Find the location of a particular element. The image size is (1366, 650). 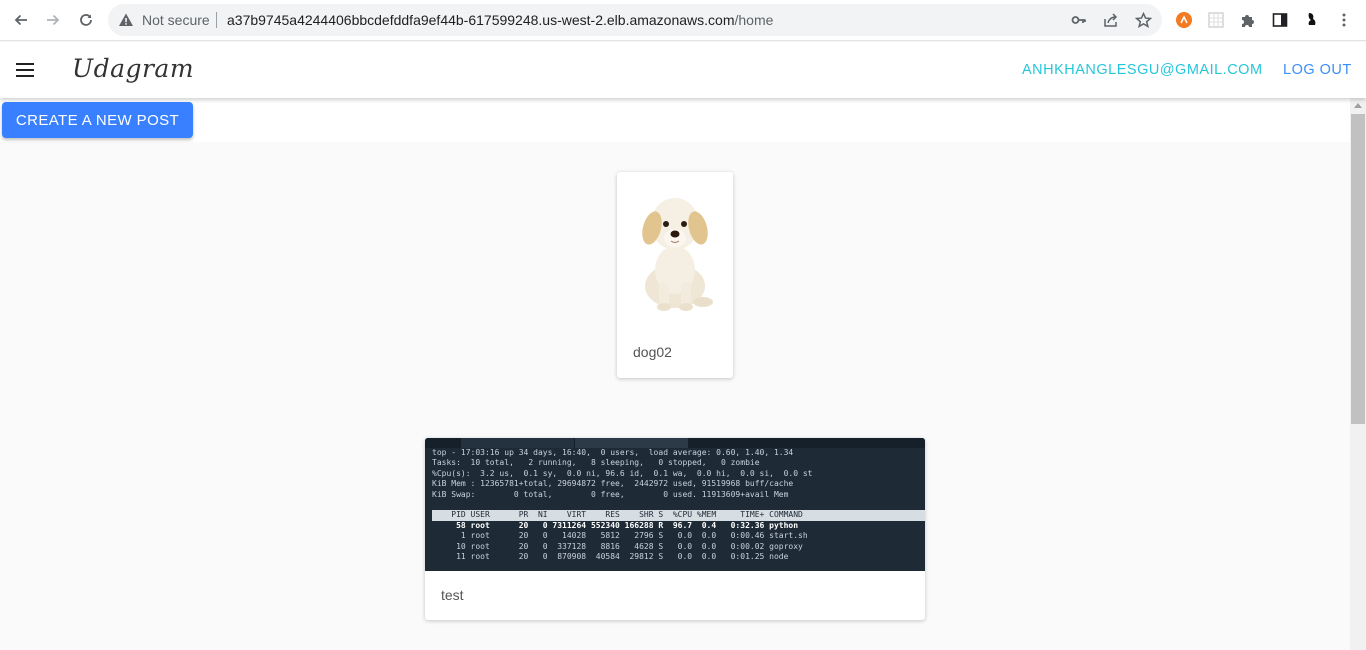

address-divider is located at coordinates (216, 20).